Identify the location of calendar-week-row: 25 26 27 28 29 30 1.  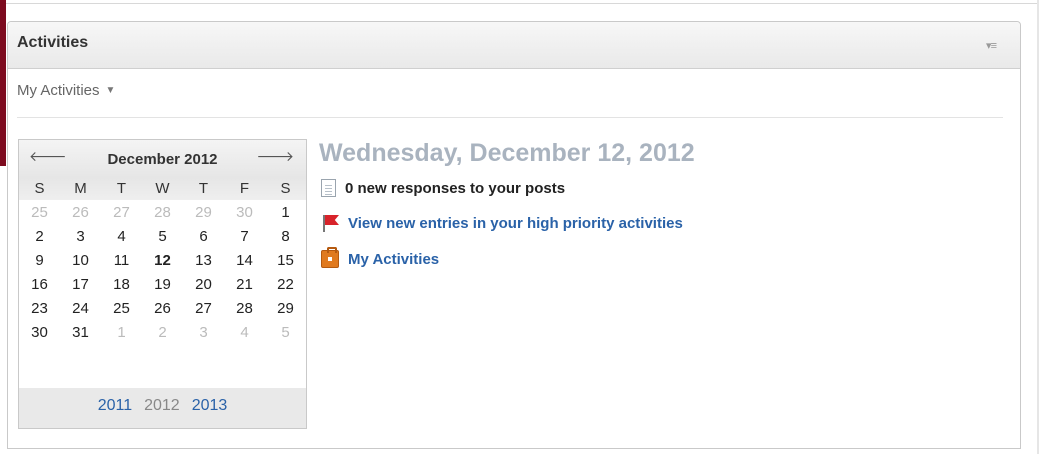
(162, 212).